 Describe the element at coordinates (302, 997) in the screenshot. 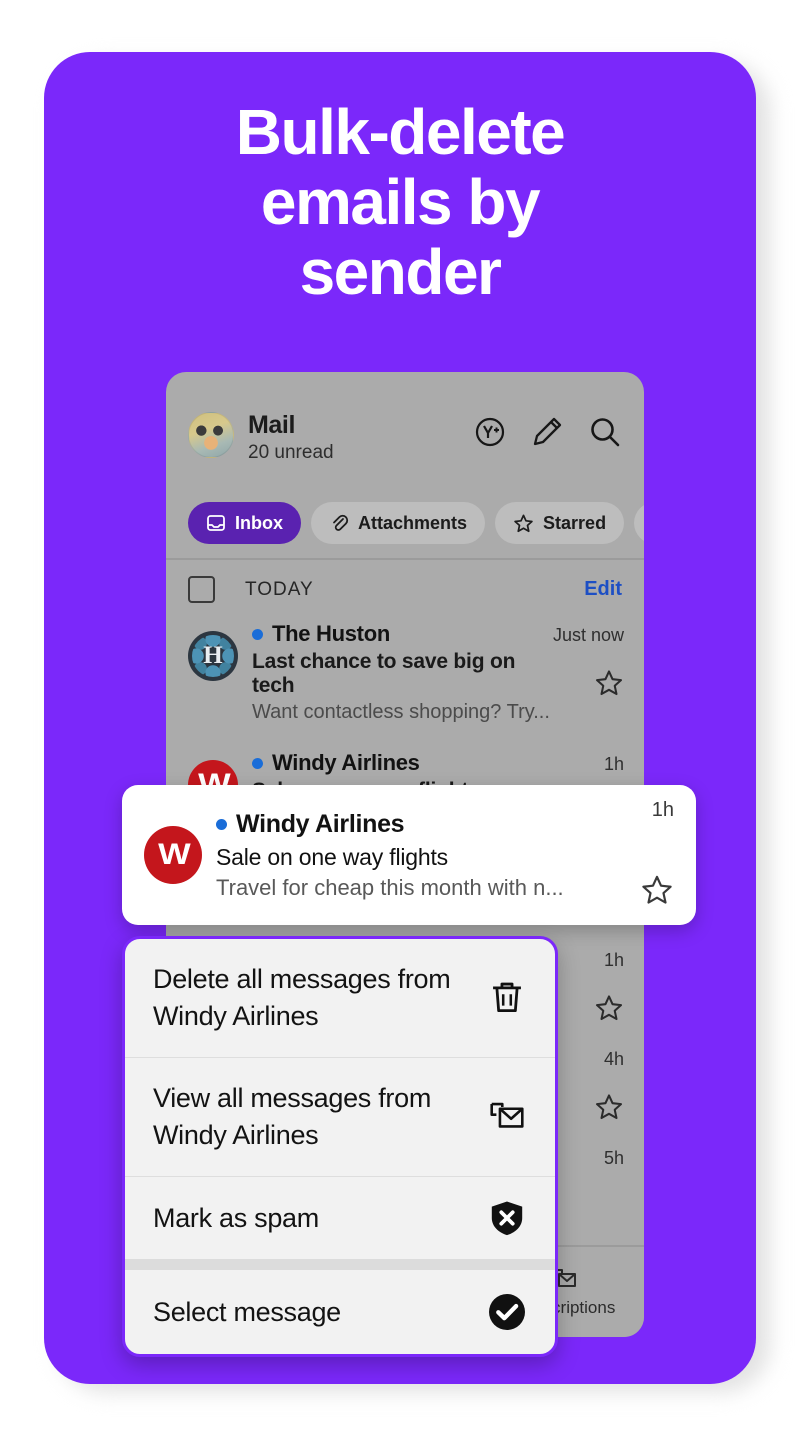

I see `menu-item-delete-all-label: Delete all messages from Windy Airlines` at that location.